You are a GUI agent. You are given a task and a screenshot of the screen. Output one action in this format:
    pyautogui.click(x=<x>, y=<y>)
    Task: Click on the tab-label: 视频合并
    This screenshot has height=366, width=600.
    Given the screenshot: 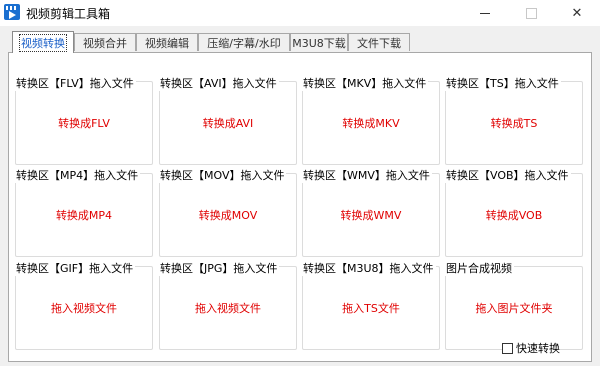 What is the action you would take?
    pyautogui.click(x=105, y=43)
    